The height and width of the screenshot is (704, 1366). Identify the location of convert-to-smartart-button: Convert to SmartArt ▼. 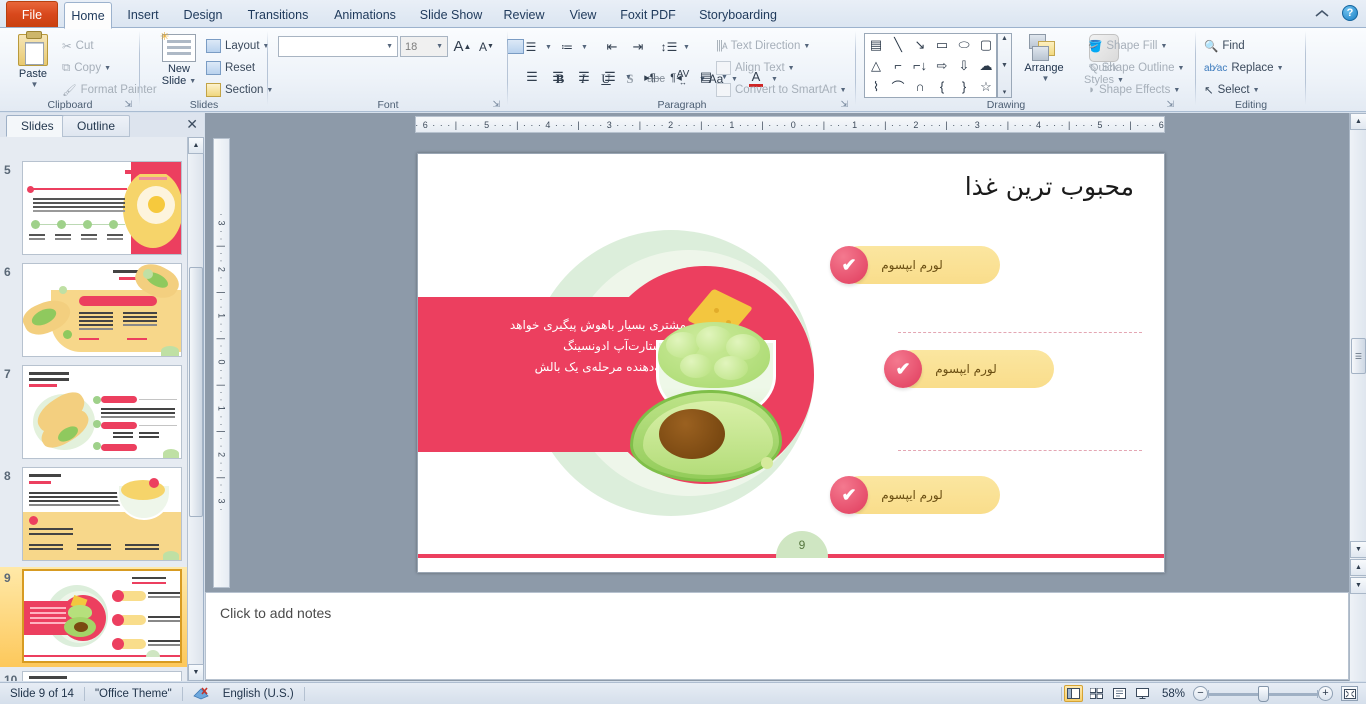
(781, 90).